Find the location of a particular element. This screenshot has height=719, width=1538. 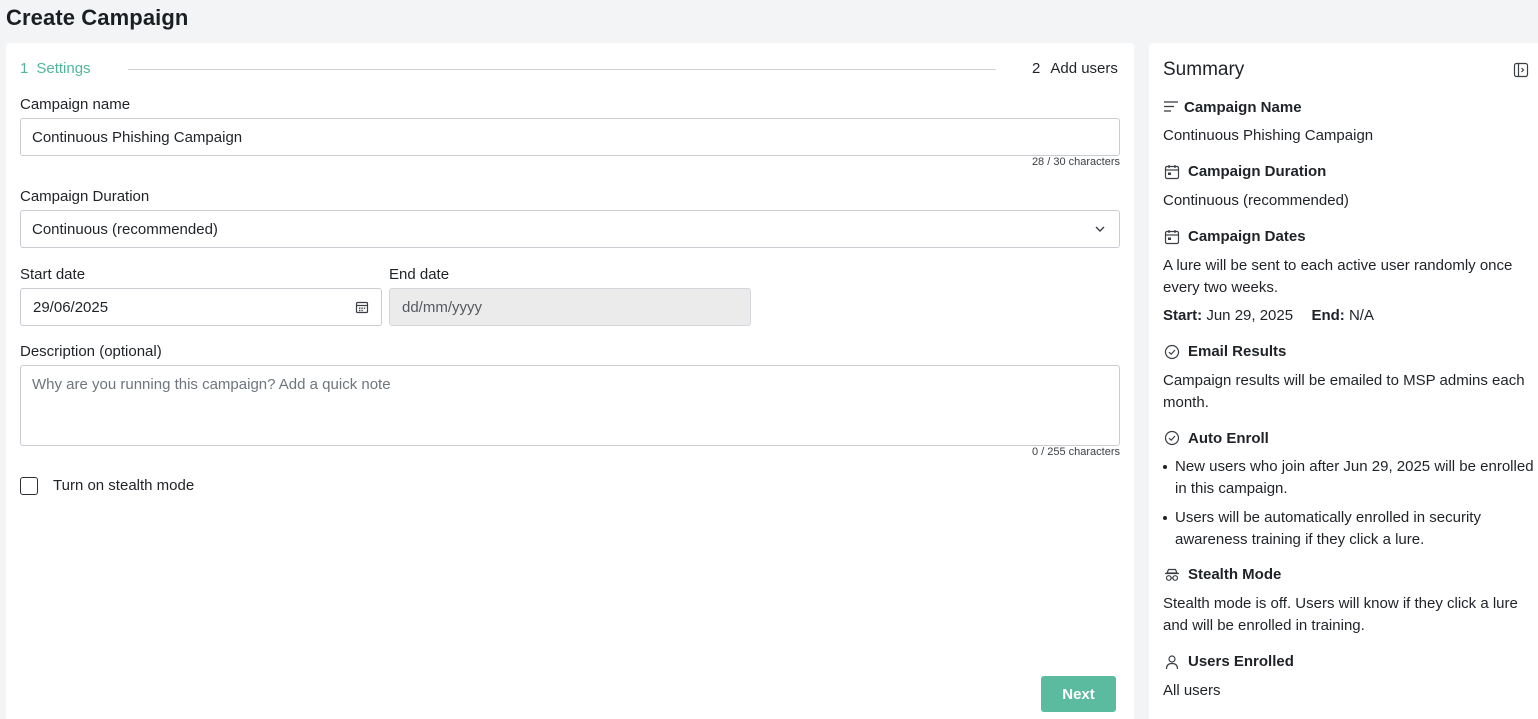

summary-email-results-heading: Email Results is located at coordinates (1237, 351).